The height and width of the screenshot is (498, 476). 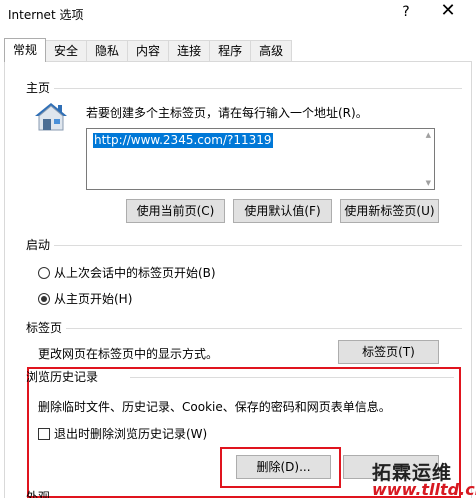 What do you see at coordinates (292, 377) in the screenshot?
I see `history-divider` at bounding box center [292, 377].